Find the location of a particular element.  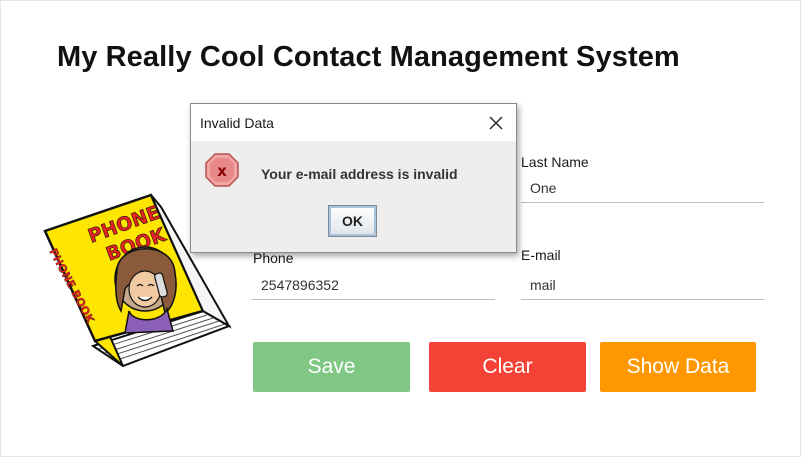

dialog-message: Your e-mail address is invalid is located at coordinates (359, 174).